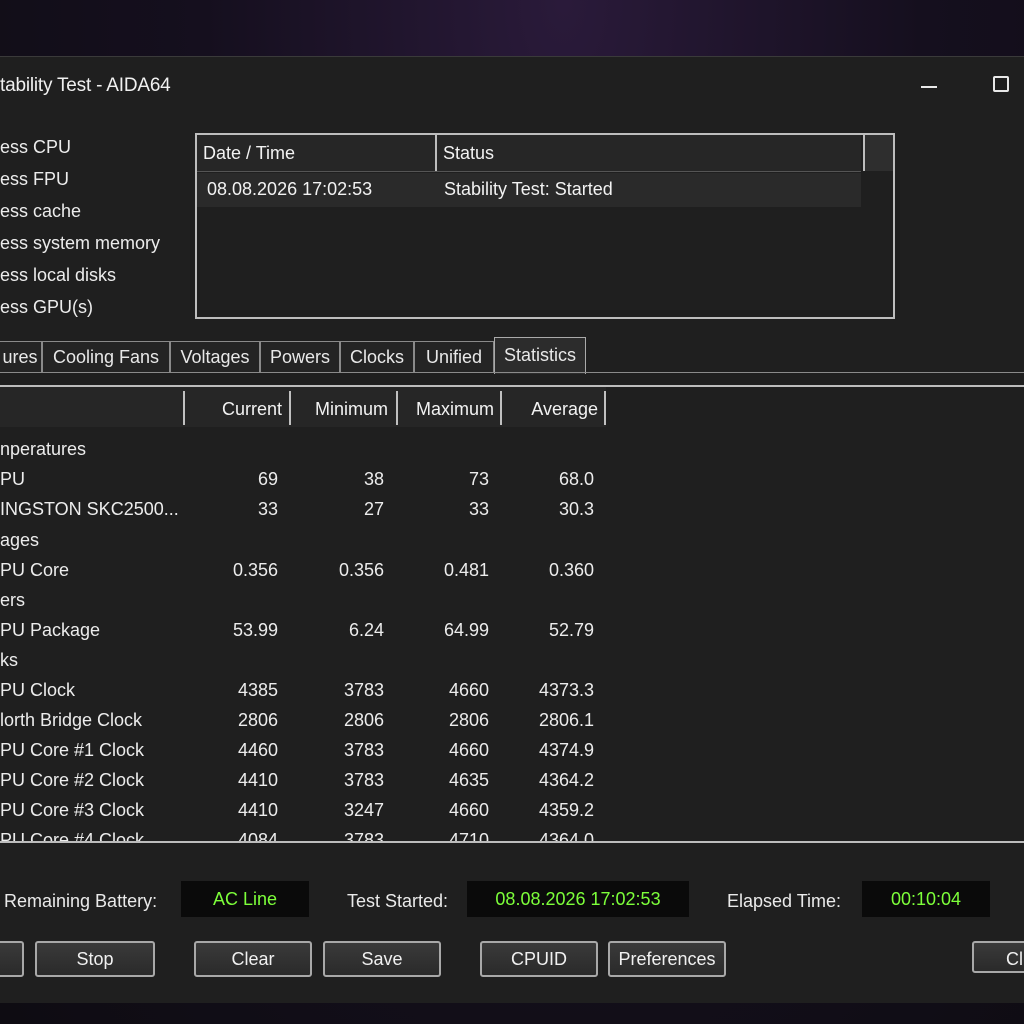  I want to click on clear-button: Clear, so click(253, 959).